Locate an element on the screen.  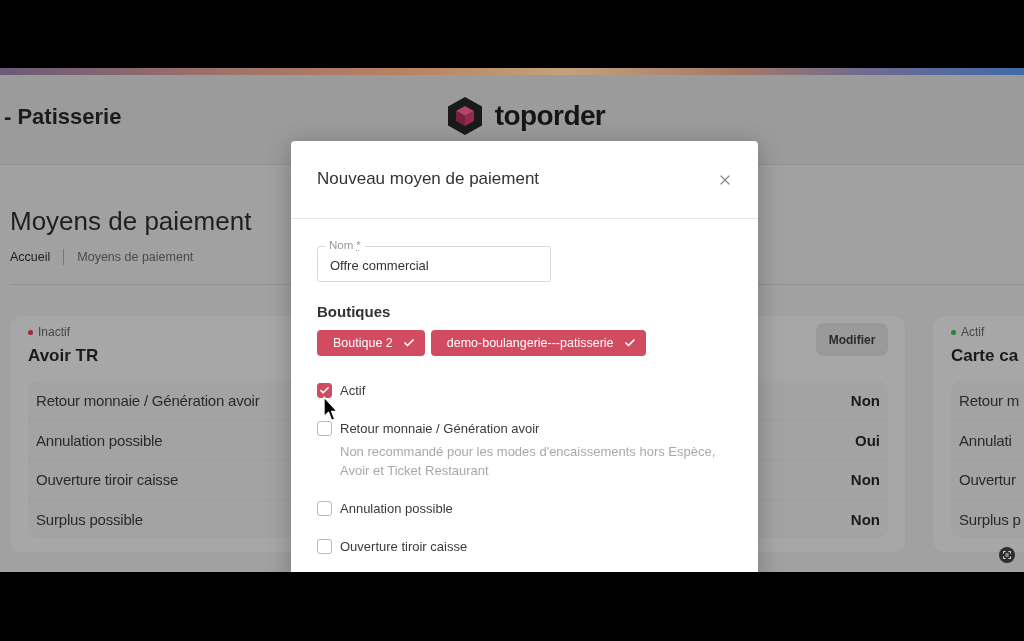
modal-title: Nouveau moyen de paiement is located at coordinates (428, 178).